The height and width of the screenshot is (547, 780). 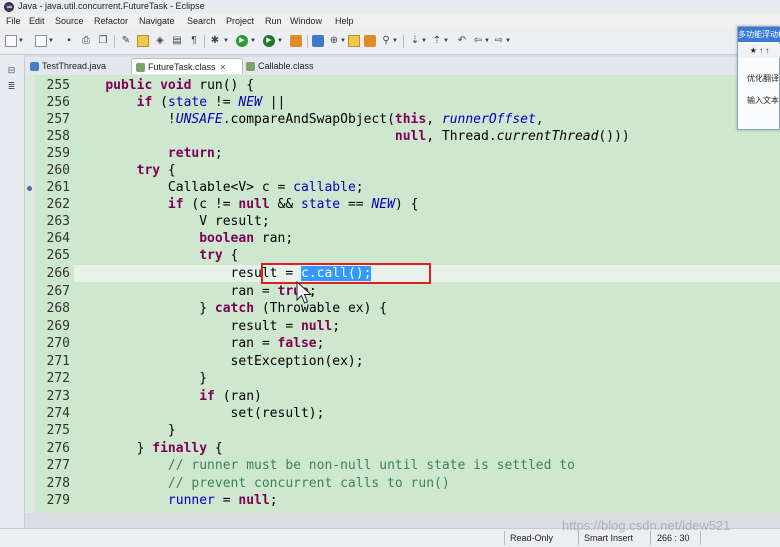 I want to click on code-line: } finally {, so click(x=148, y=448).